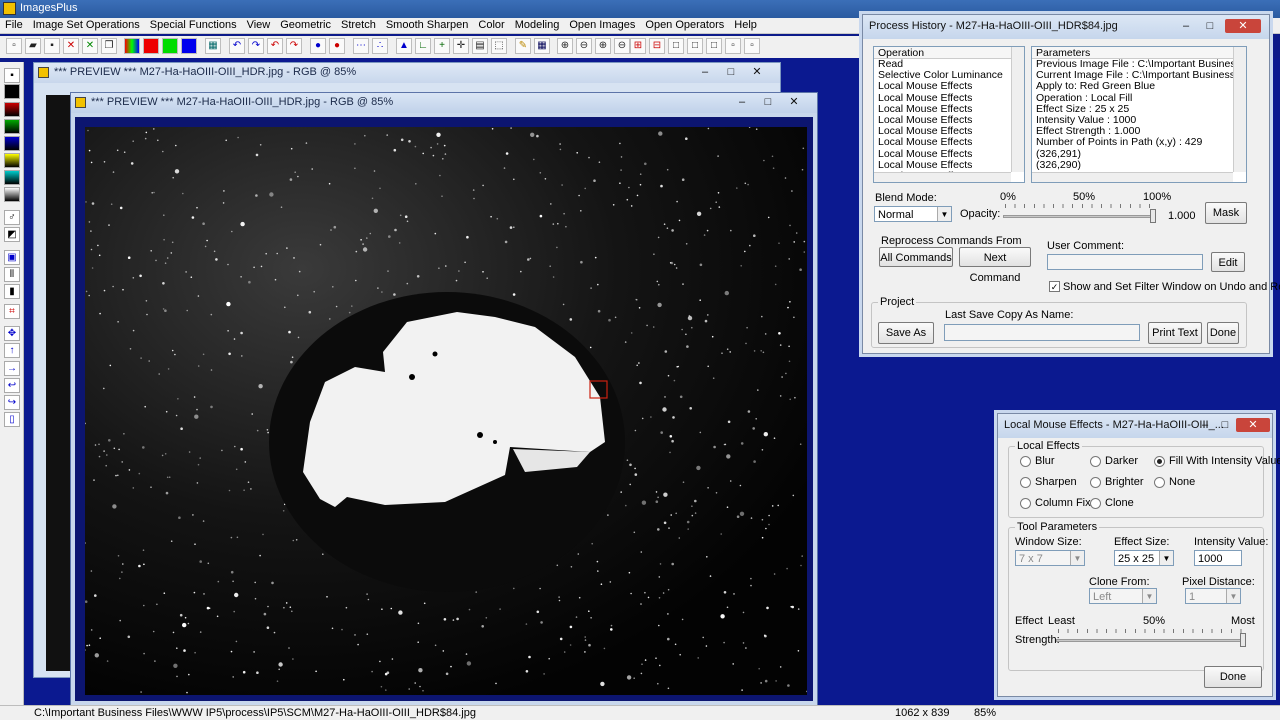 The height and width of the screenshot is (720, 1280). I want to click on frame-icon-4: ▫, so click(733, 46).